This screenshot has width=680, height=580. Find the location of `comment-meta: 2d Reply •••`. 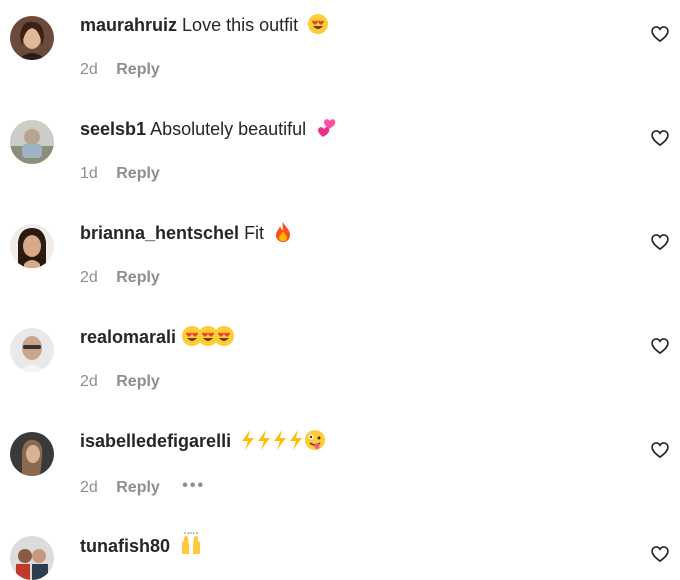

comment-meta: 2d Reply ••• is located at coordinates (142, 487).